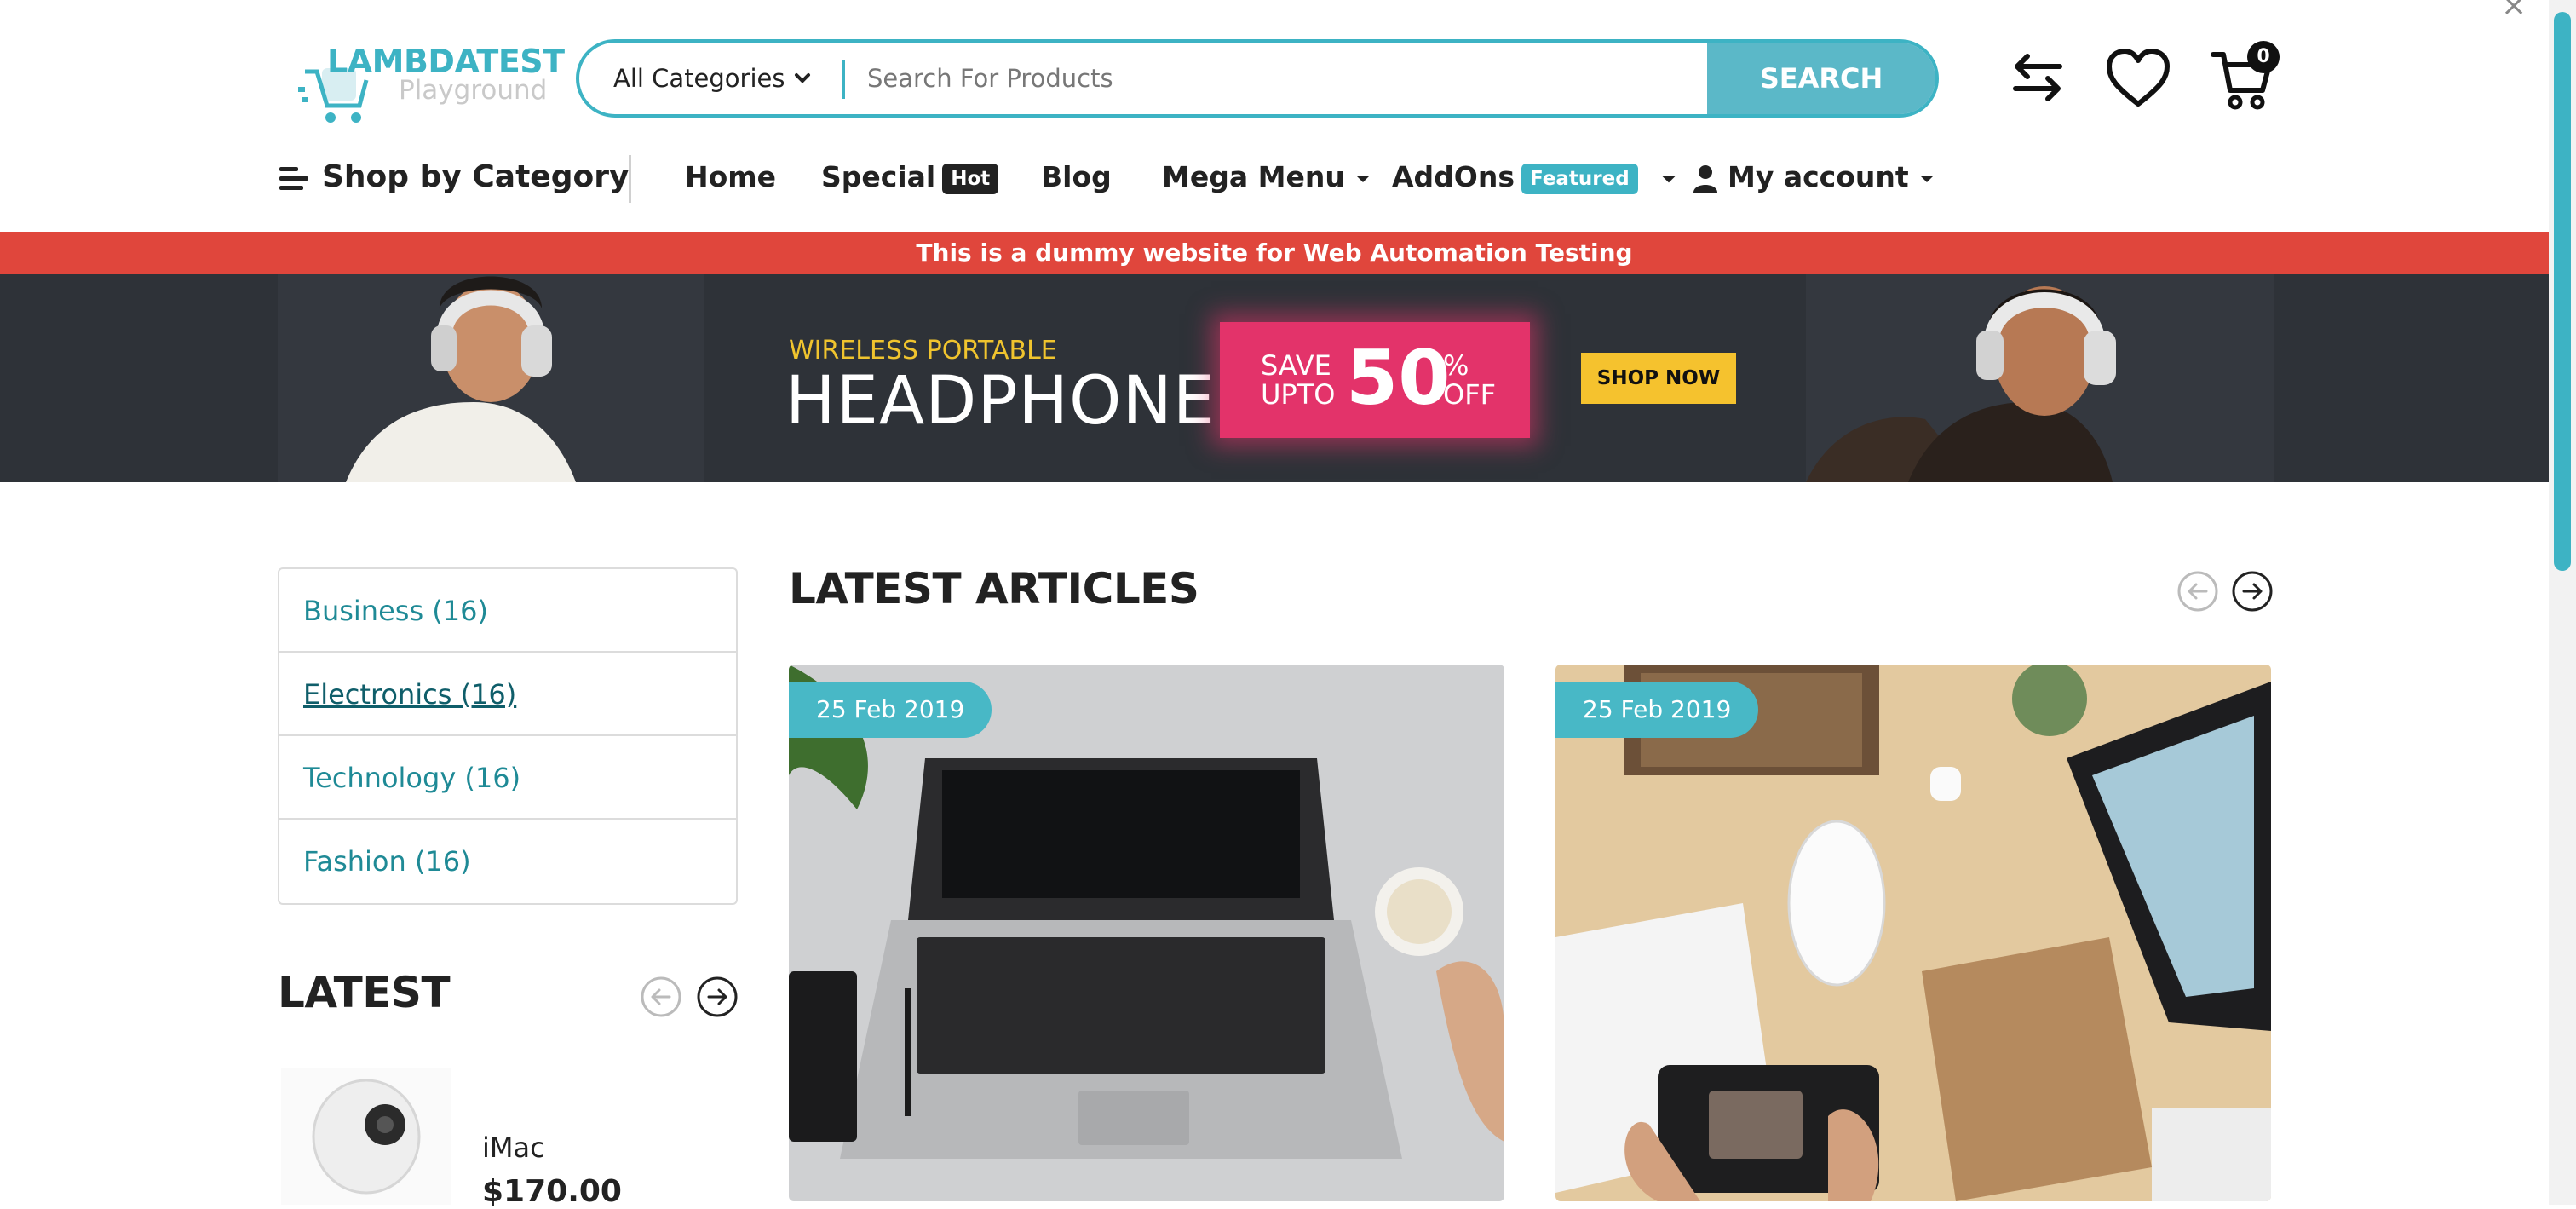 The height and width of the screenshot is (1209, 2576). I want to click on discount-off-text: % OFF, so click(1470, 380).